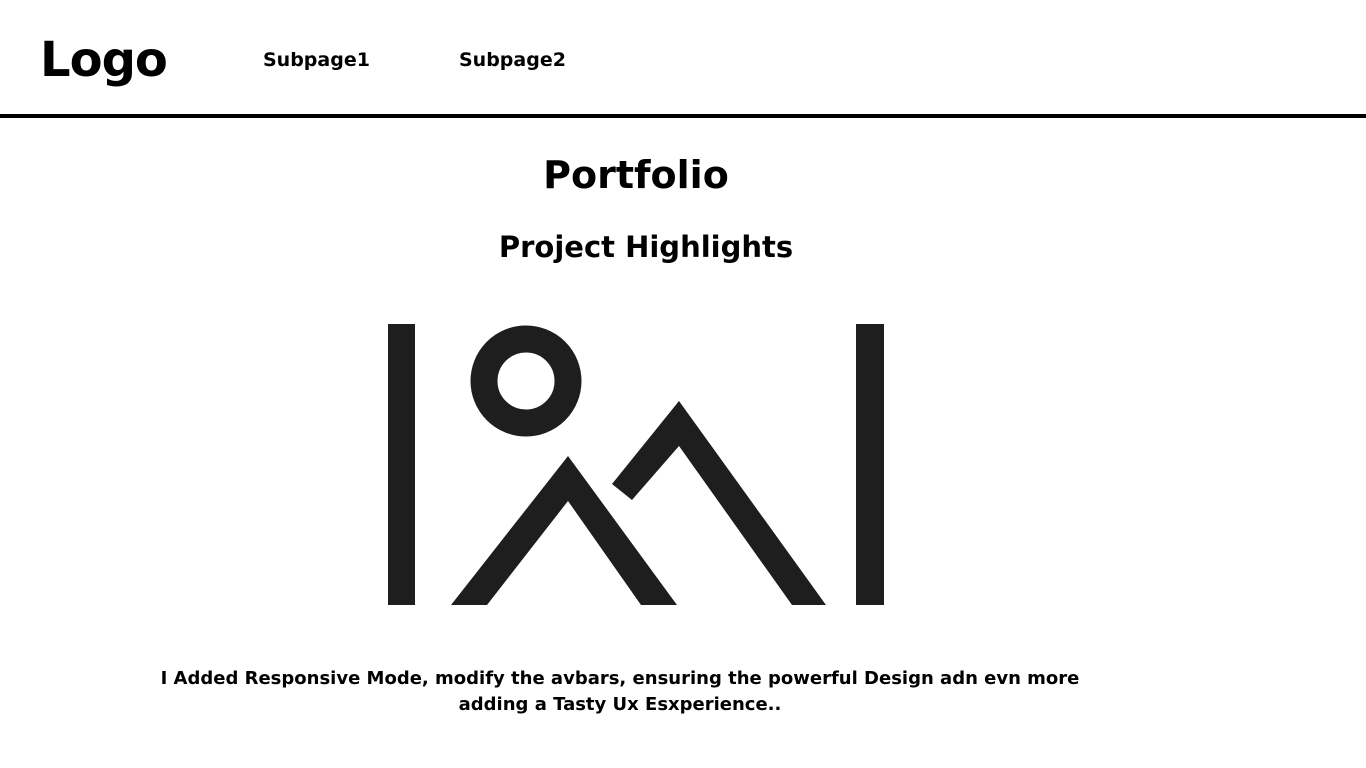 The image size is (1366, 768). What do you see at coordinates (104, 60) in the screenshot?
I see `logo: Logo` at bounding box center [104, 60].